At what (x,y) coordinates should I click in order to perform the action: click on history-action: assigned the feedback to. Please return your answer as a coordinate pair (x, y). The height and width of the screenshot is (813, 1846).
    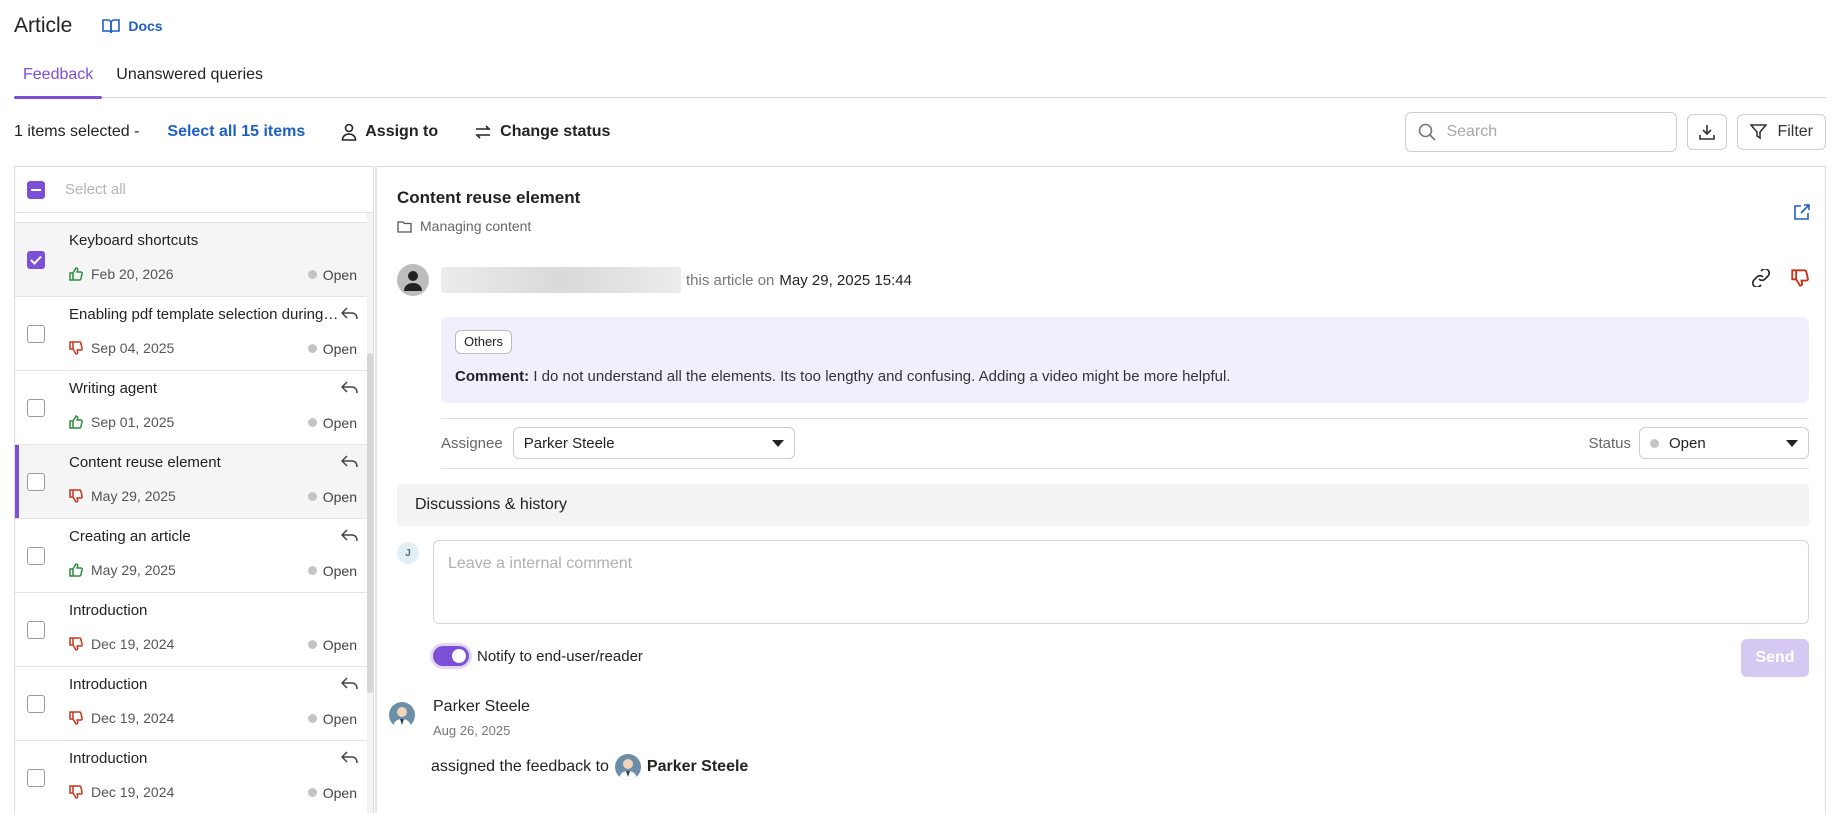
    Looking at the image, I should click on (520, 766).